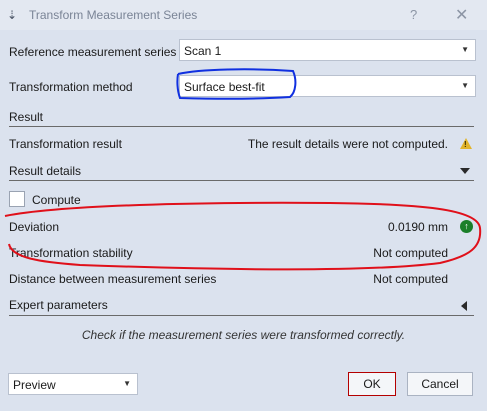 Image resolution: width=487 pixels, height=411 pixels. What do you see at coordinates (113, 279) in the screenshot?
I see `distance-label: Distance between measurement series` at bounding box center [113, 279].